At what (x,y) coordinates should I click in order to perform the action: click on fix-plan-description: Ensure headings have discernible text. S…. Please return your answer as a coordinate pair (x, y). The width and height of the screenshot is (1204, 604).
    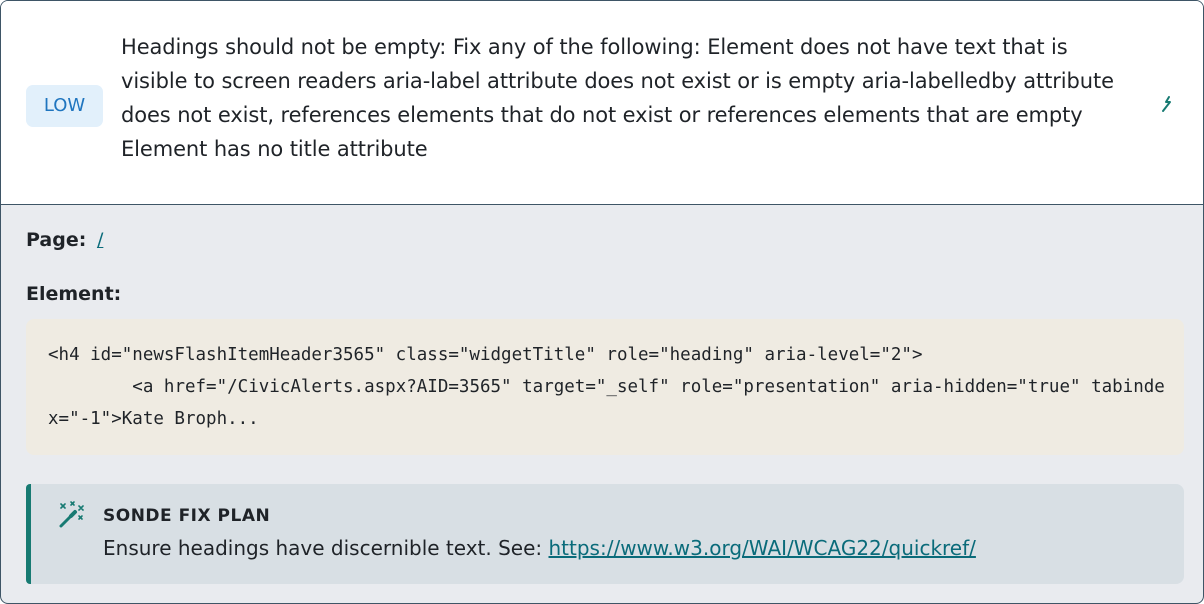
    Looking at the image, I should click on (326, 548).